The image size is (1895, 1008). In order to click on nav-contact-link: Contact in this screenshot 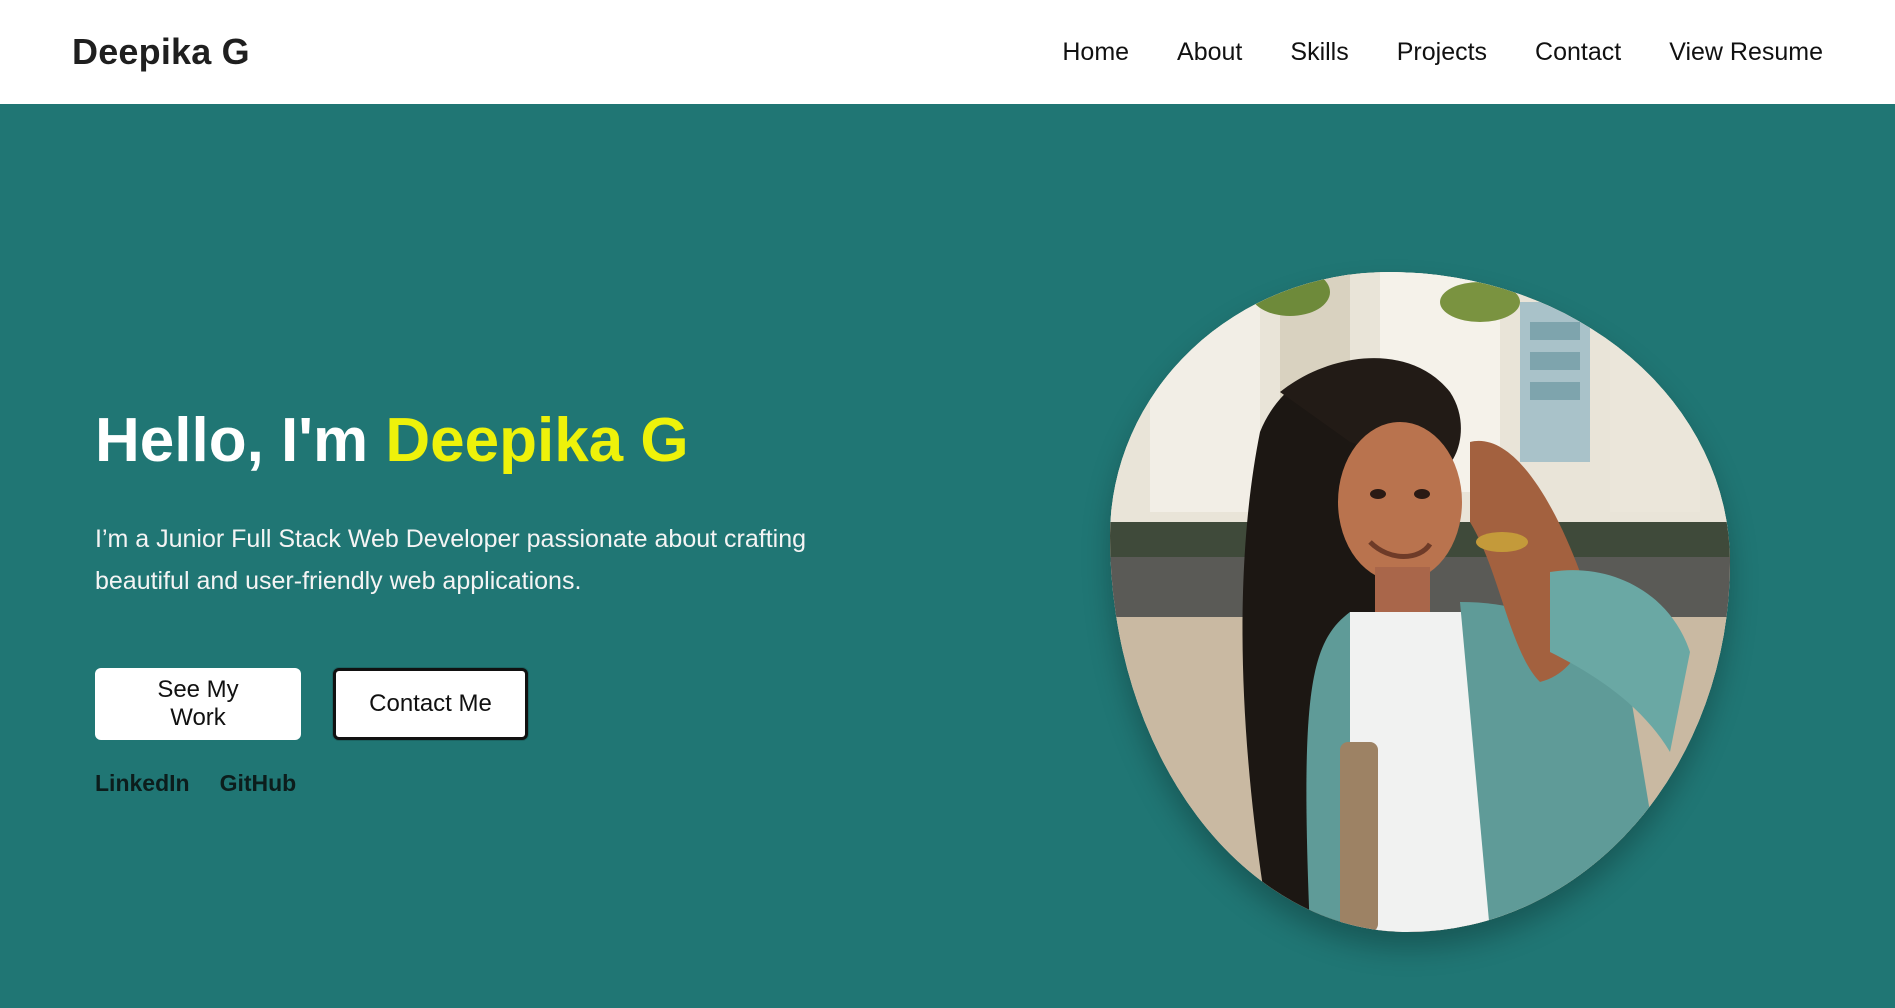, I will do `click(1578, 52)`.